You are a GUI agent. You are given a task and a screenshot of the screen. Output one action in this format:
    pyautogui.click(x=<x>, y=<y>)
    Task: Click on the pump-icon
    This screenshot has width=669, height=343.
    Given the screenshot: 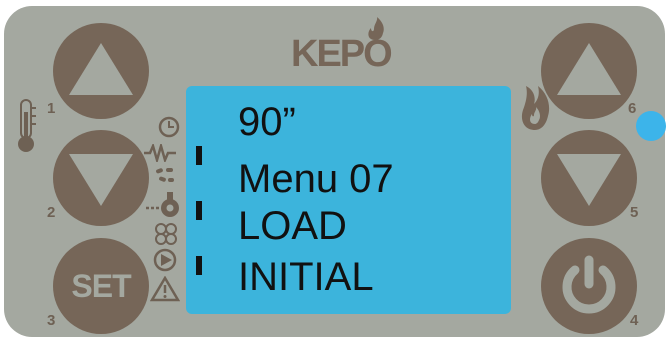 What is the action you would take?
    pyautogui.click(x=165, y=260)
    